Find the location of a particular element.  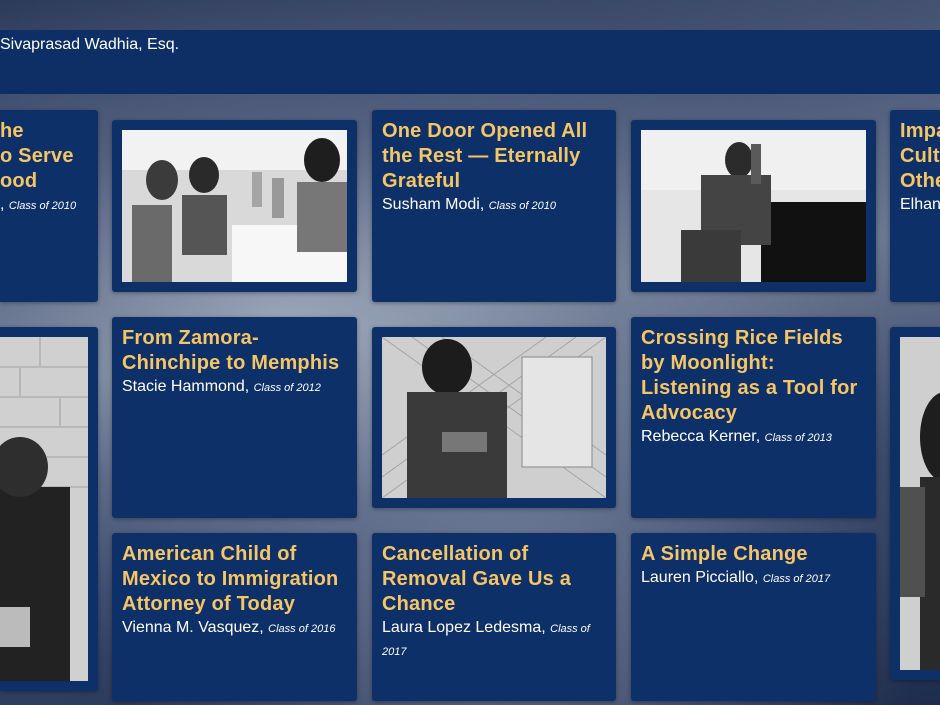

story-tile-top-right: Impa Cult Othe Elhan is located at coordinates (915, 206).